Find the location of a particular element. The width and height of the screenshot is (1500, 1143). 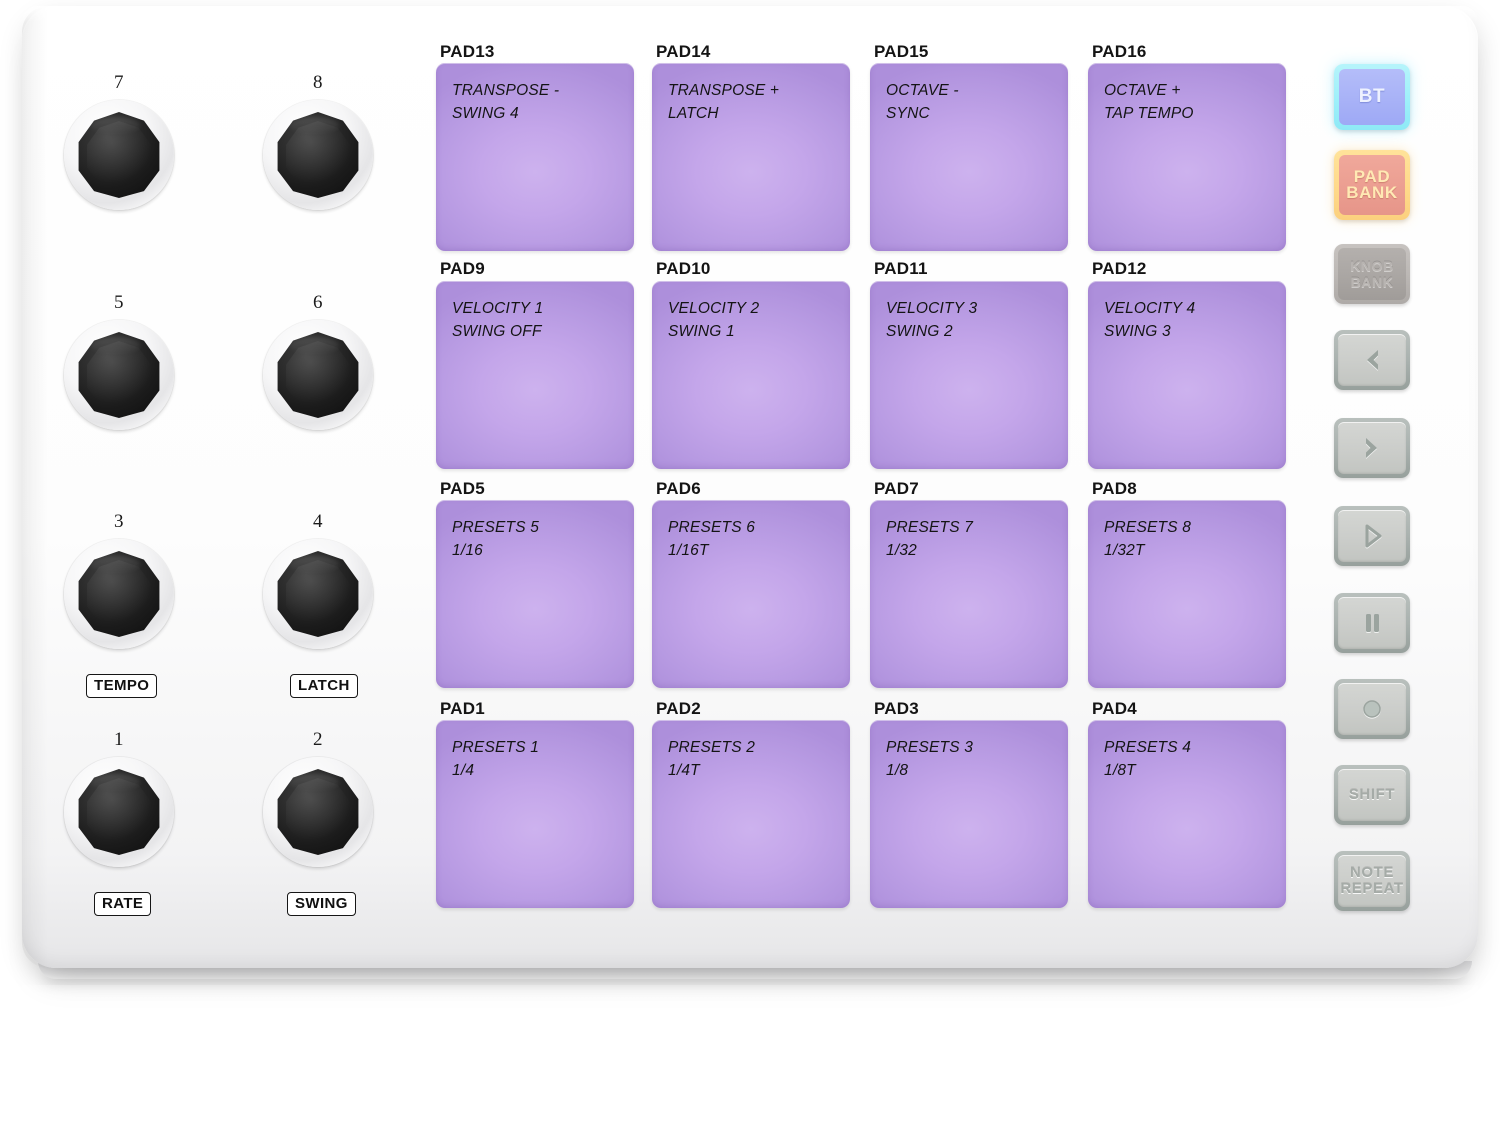

pad-7-line2: 1/32 is located at coordinates (901, 550).